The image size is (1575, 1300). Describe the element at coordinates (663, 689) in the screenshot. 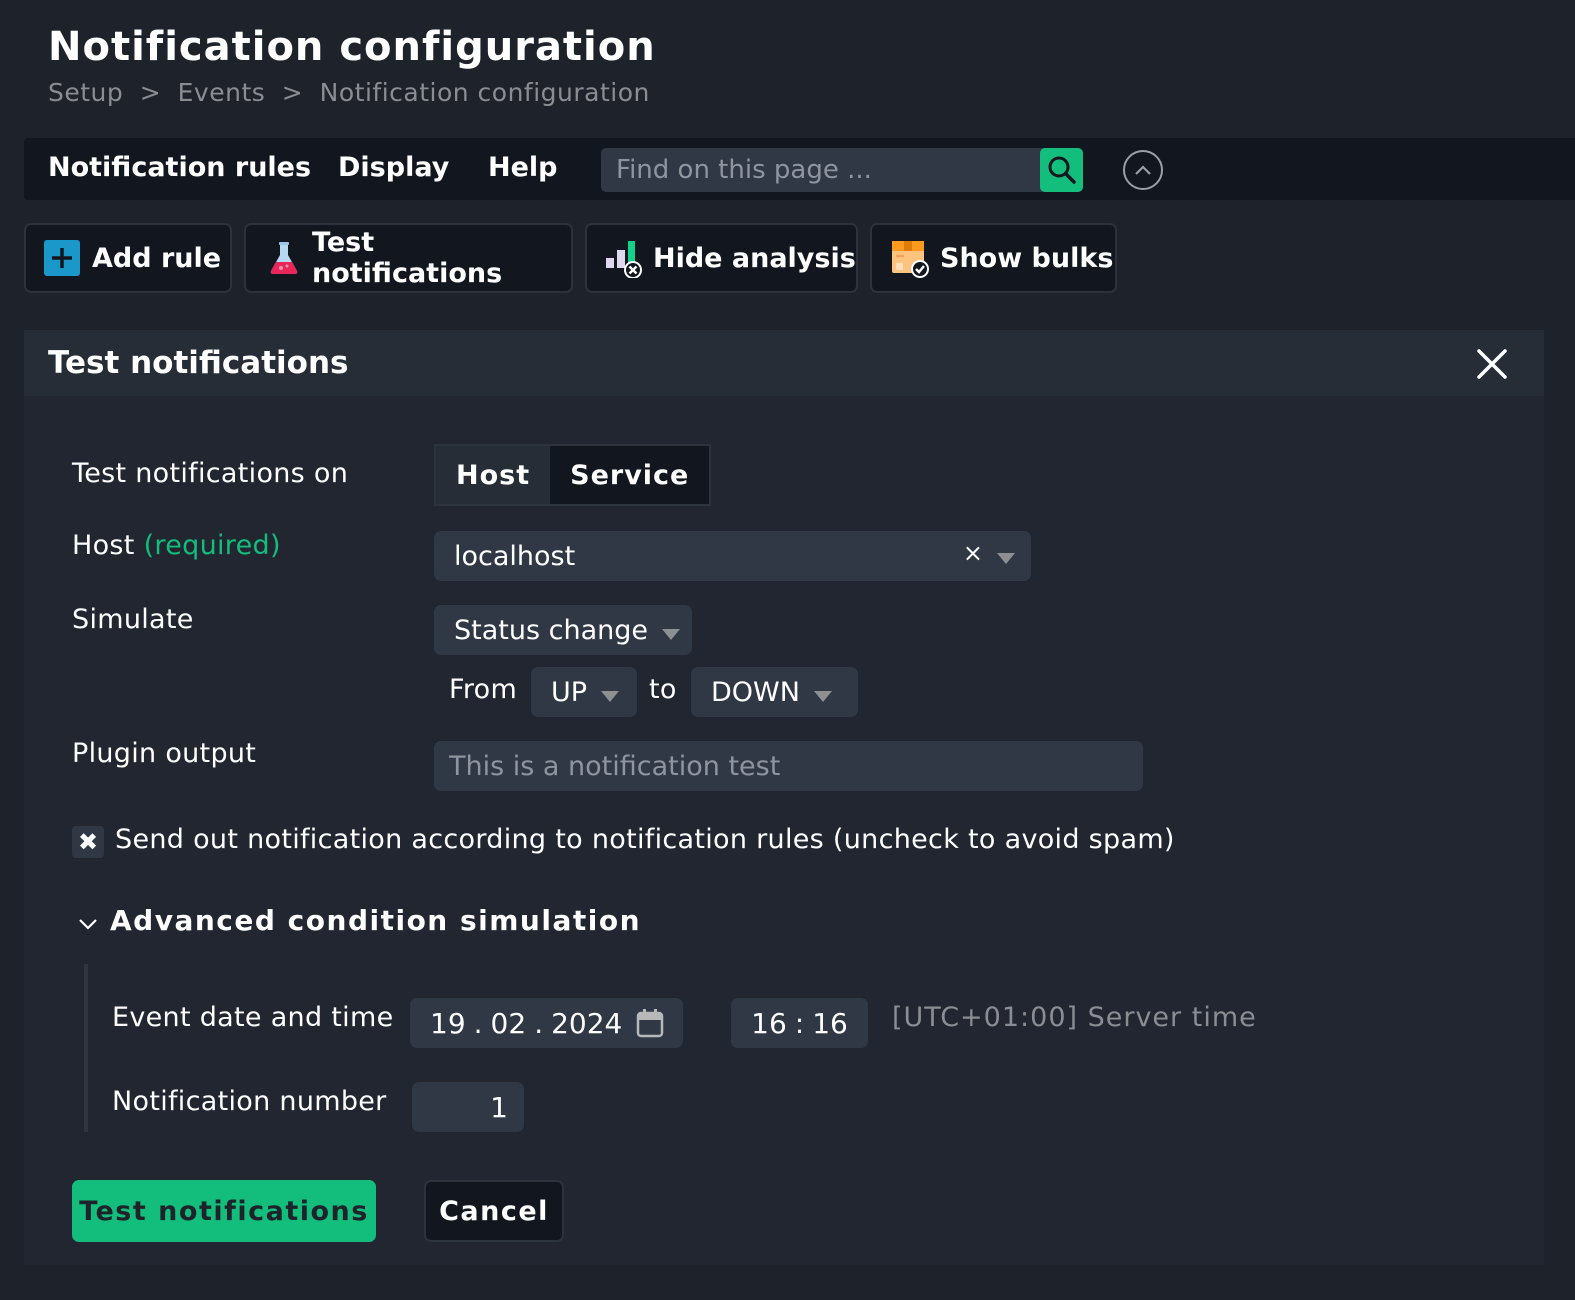

I see `to-label: to` at that location.